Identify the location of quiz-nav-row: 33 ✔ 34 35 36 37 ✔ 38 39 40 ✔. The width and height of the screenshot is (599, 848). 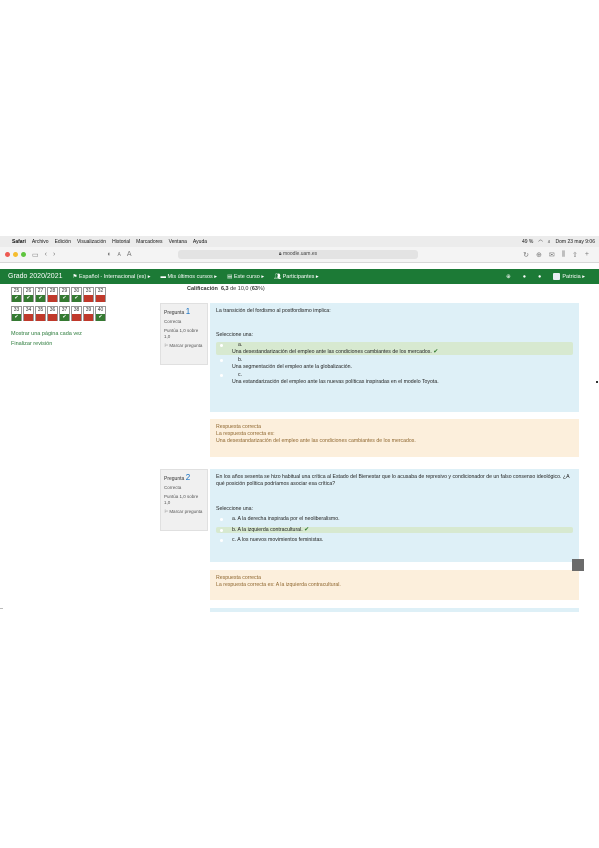
(71, 313).